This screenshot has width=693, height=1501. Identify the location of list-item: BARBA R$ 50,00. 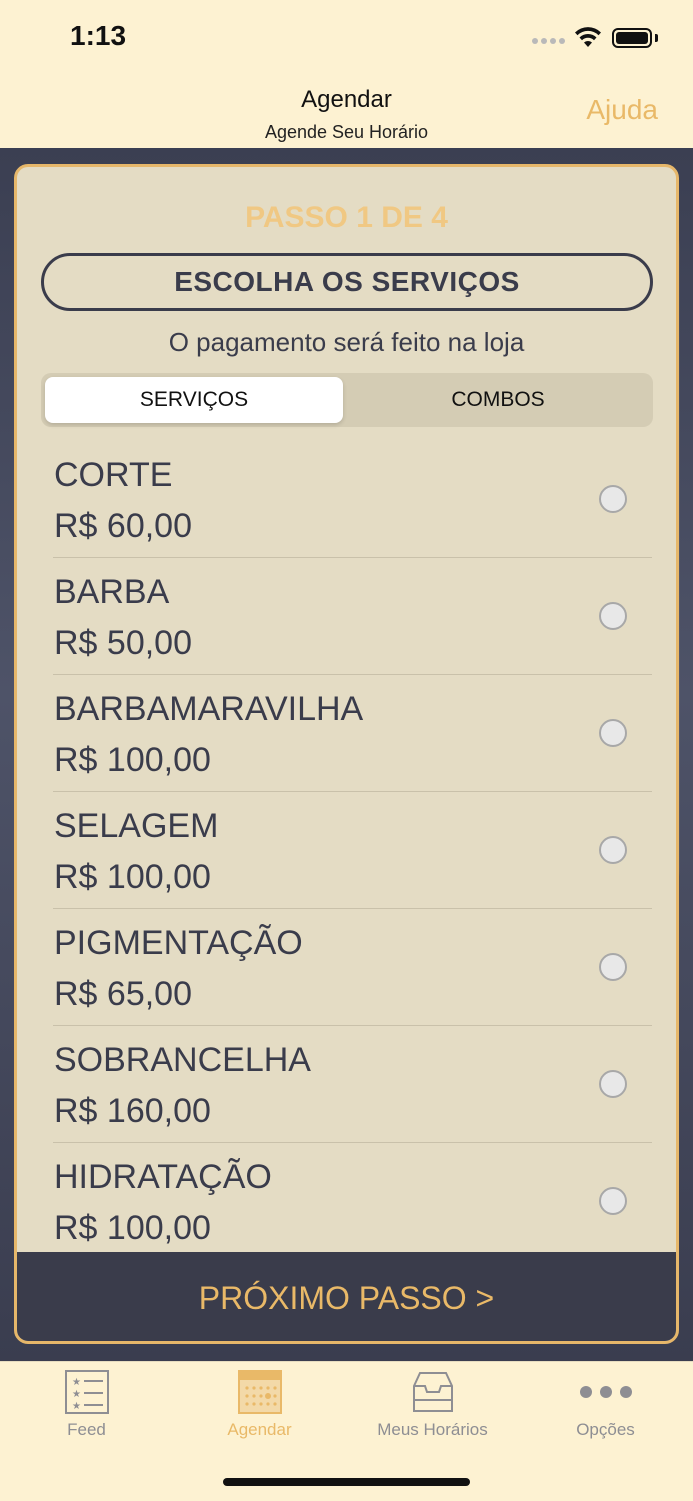
(346, 616).